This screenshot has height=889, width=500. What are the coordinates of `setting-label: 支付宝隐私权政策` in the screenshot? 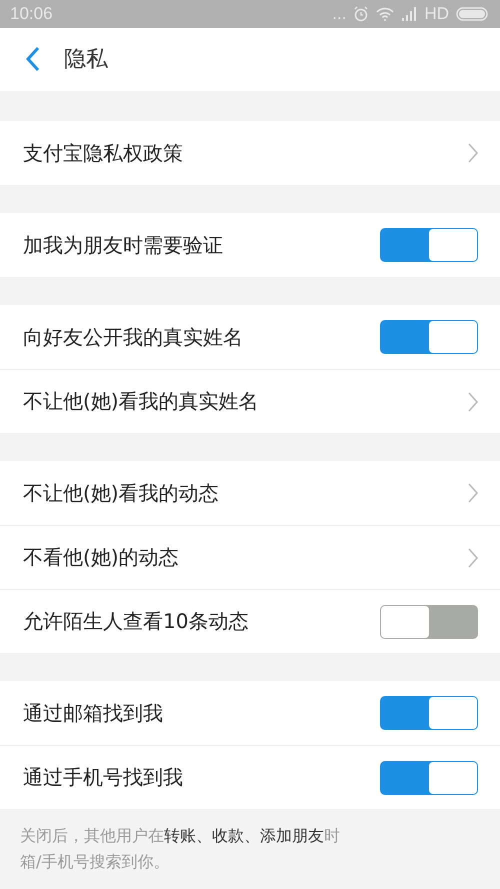 It's located at (245, 153).